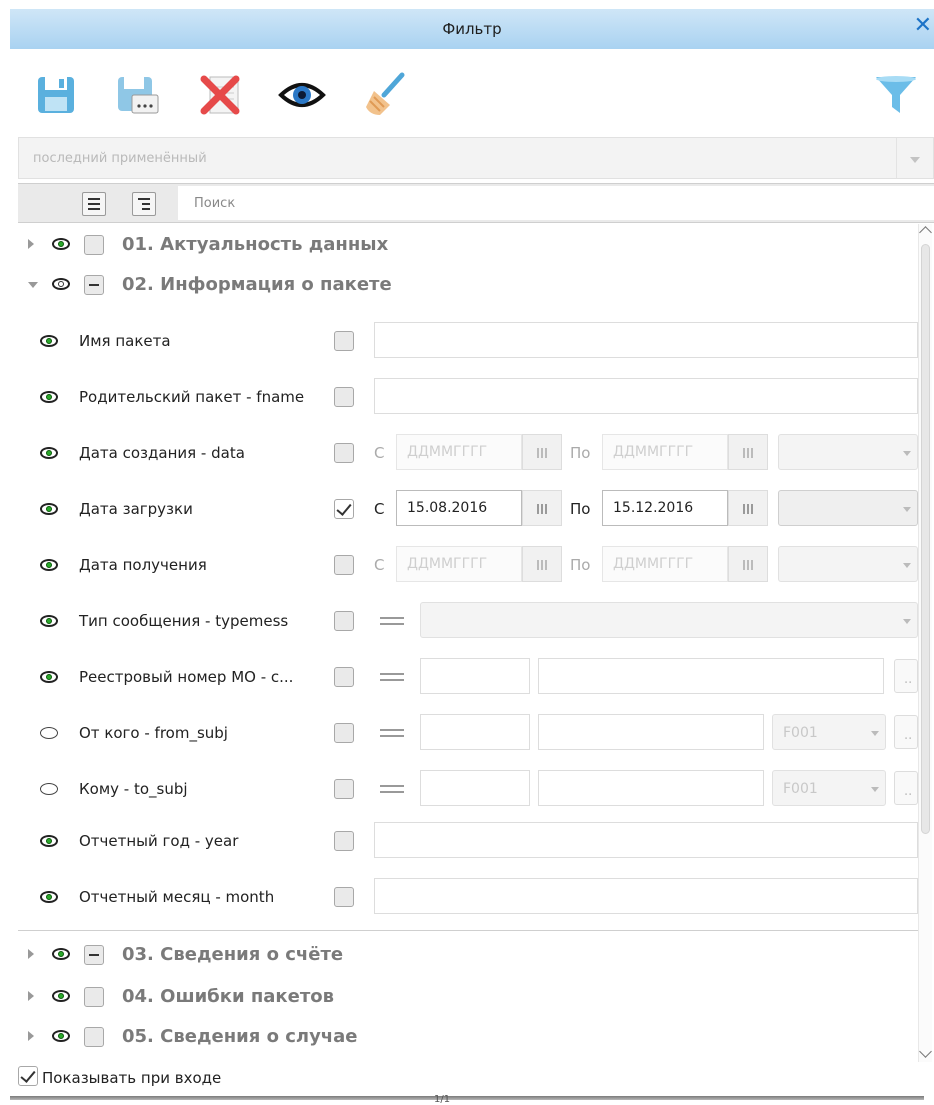 The height and width of the screenshot is (1105, 934). What do you see at coordinates (925, 539) in the screenshot?
I see `scroll-thumb` at bounding box center [925, 539].